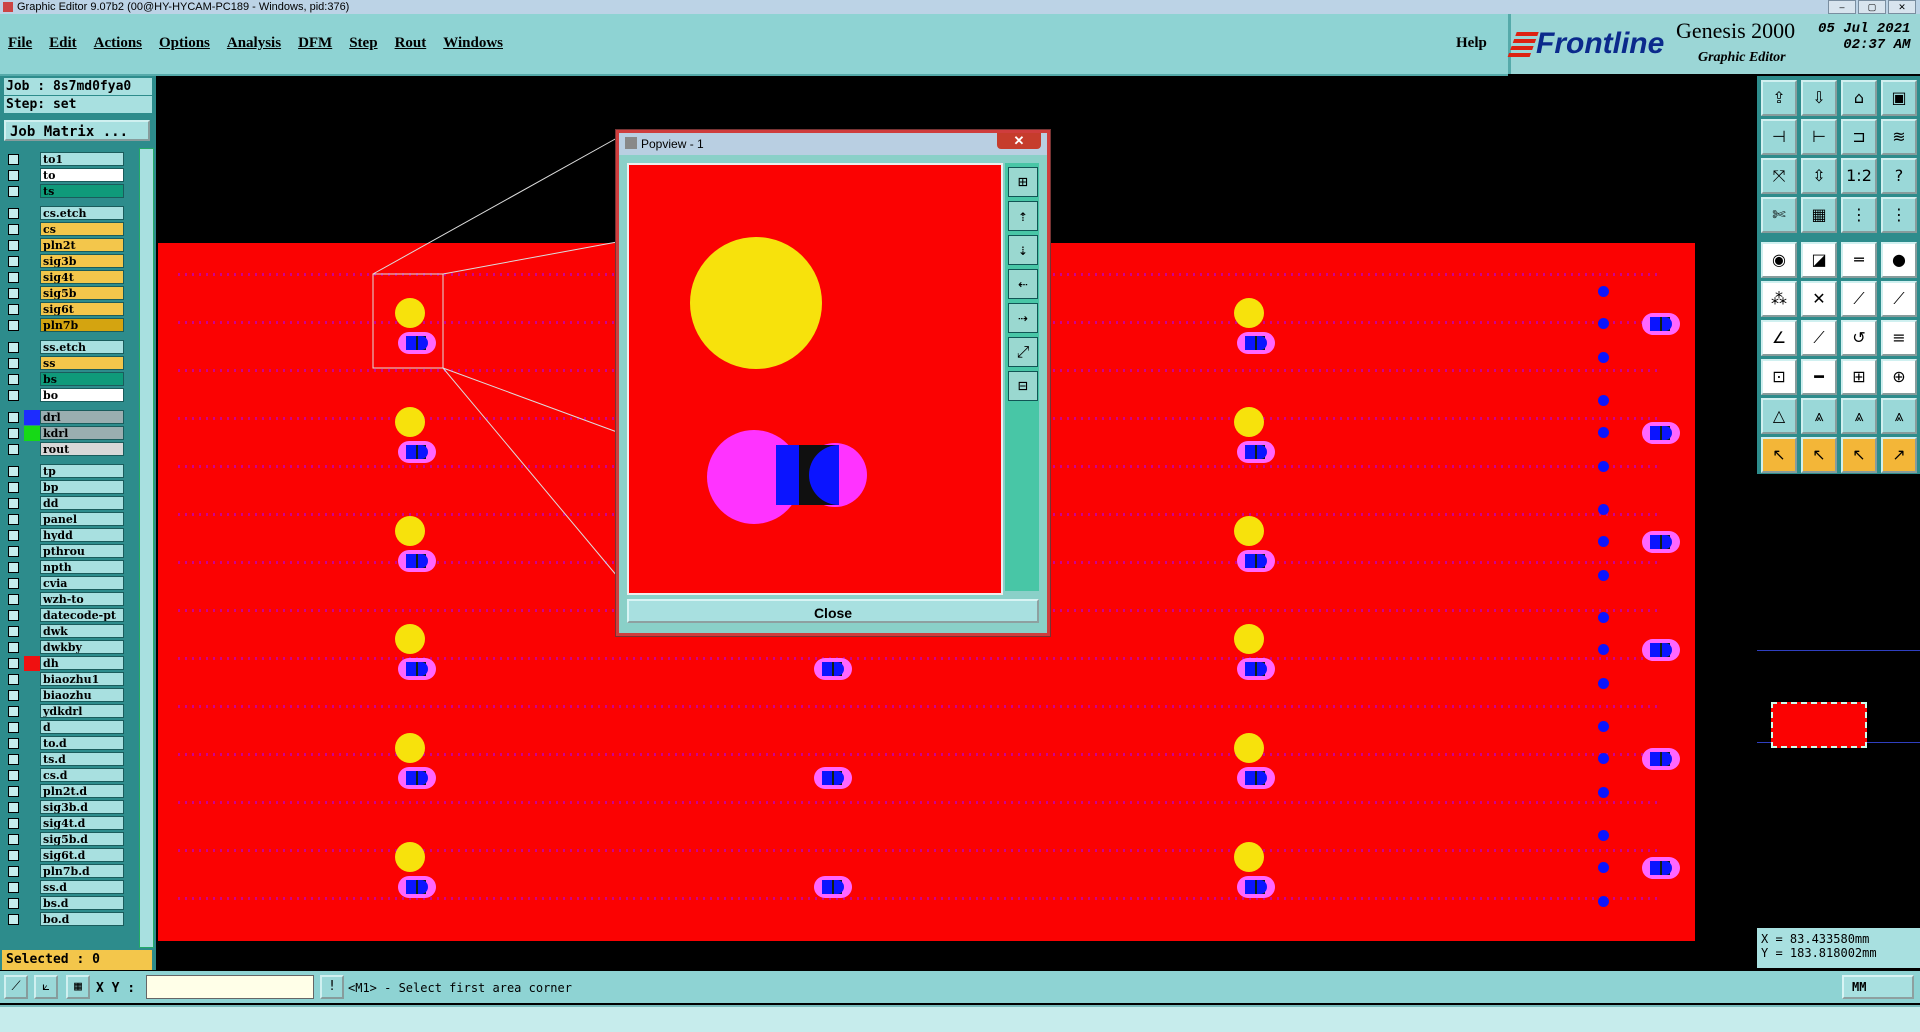  Describe the element at coordinates (1872, 7) in the screenshot. I see `maximize-button: ▢` at that location.